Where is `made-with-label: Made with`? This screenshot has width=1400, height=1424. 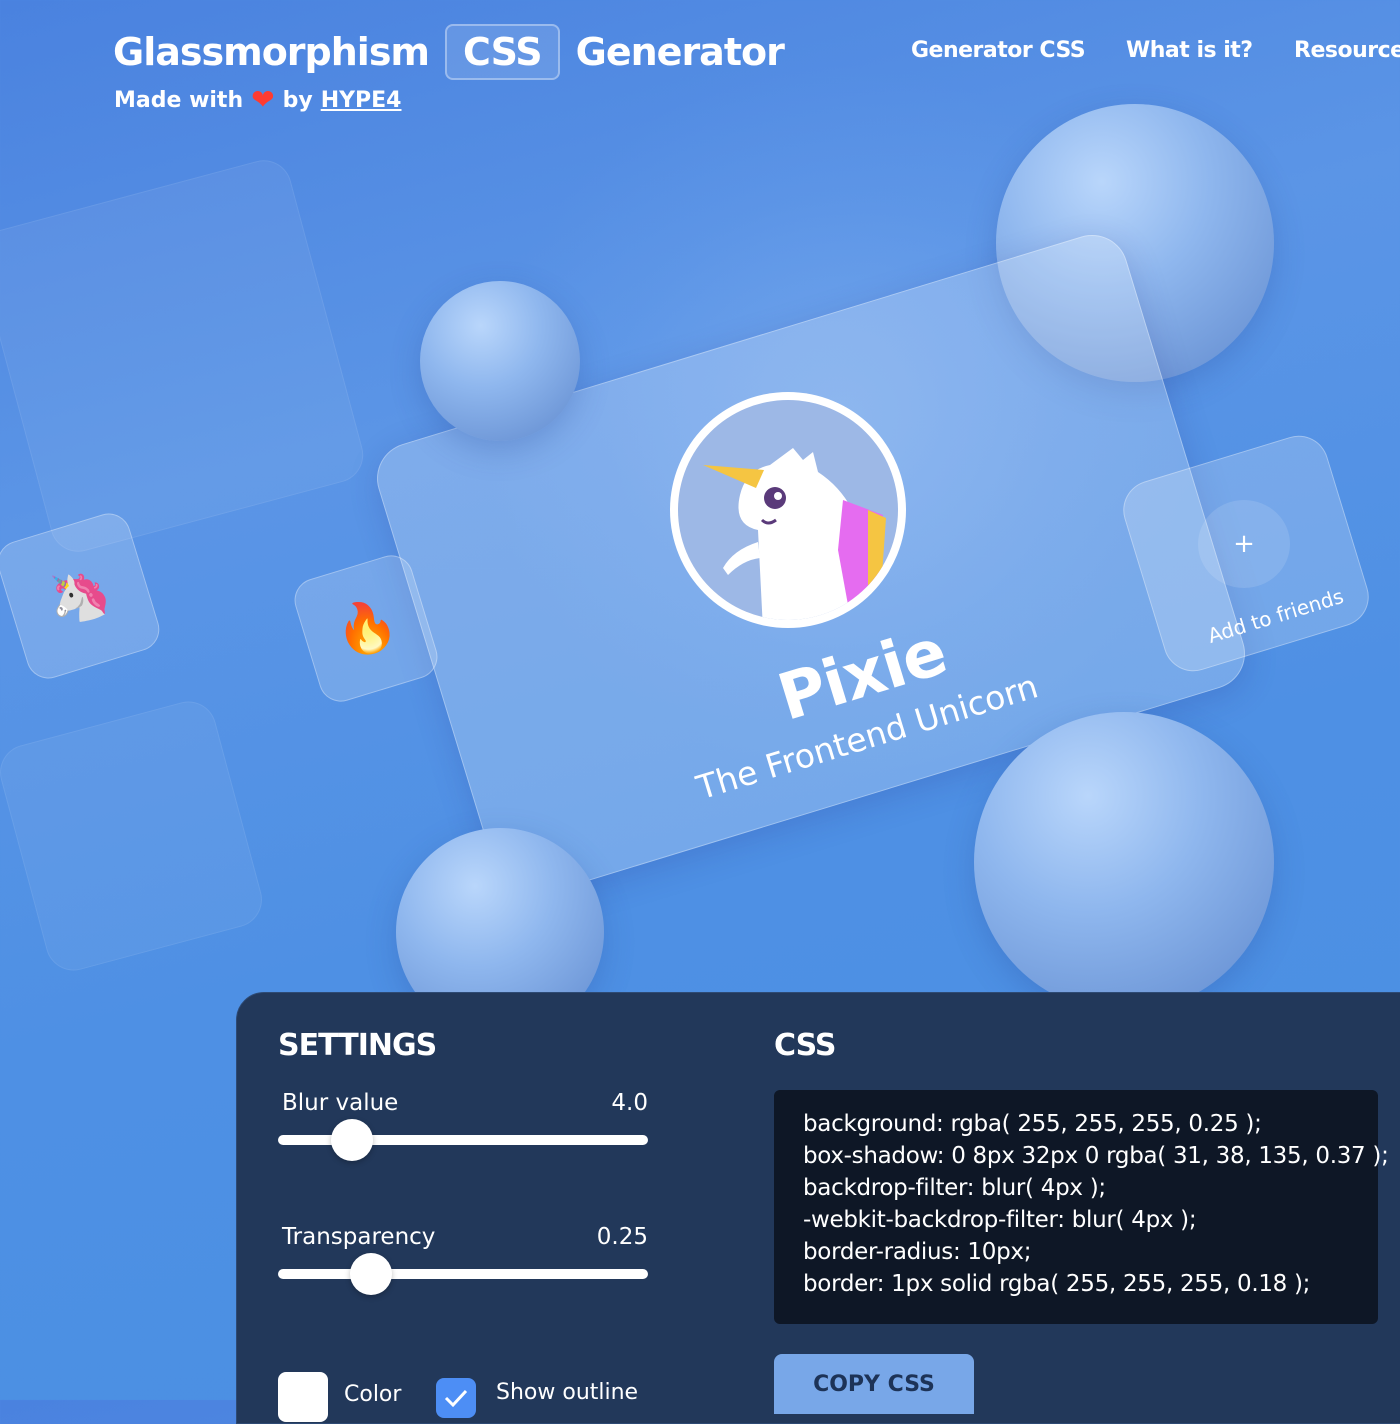 made-with-label: Made with is located at coordinates (179, 100).